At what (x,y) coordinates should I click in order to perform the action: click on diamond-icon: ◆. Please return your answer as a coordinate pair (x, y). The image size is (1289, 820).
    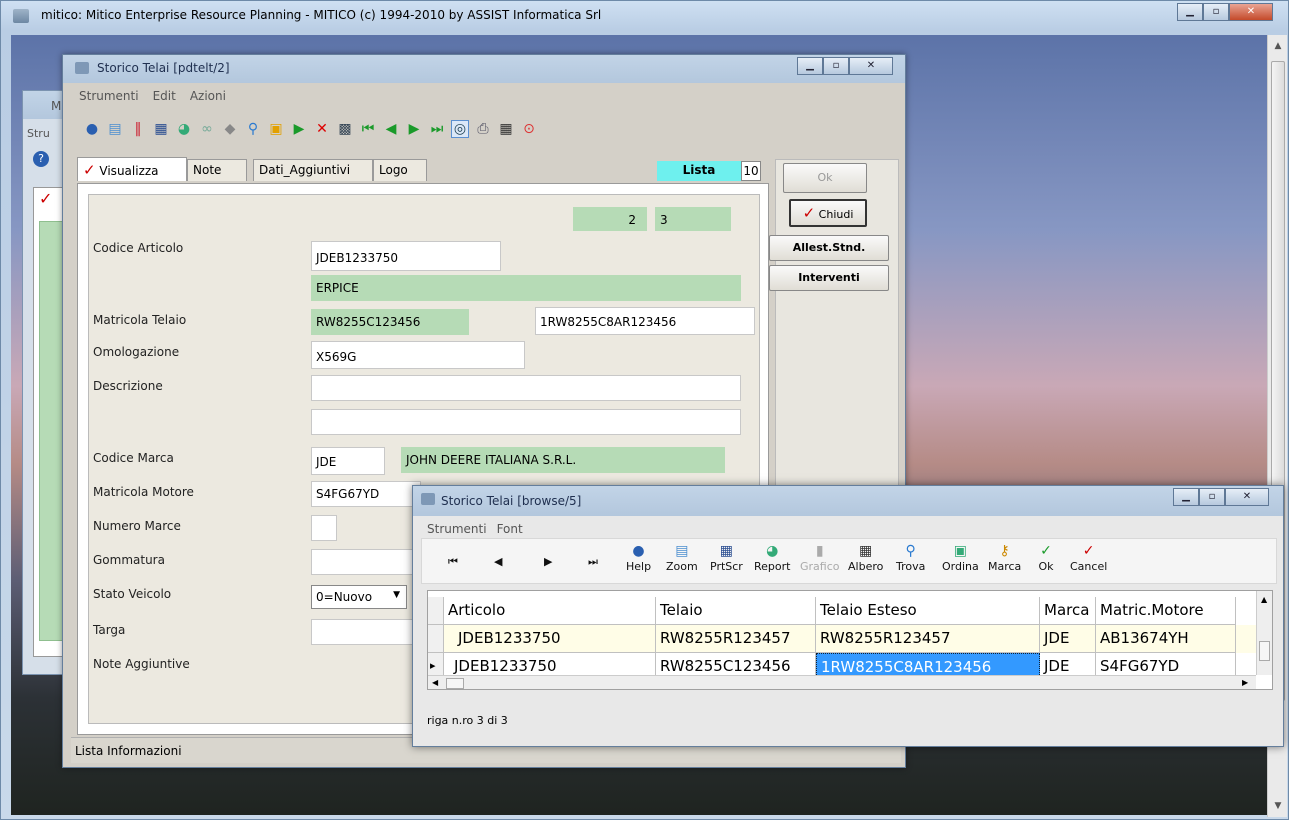
    Looking at the image, I should click on (230, 129).